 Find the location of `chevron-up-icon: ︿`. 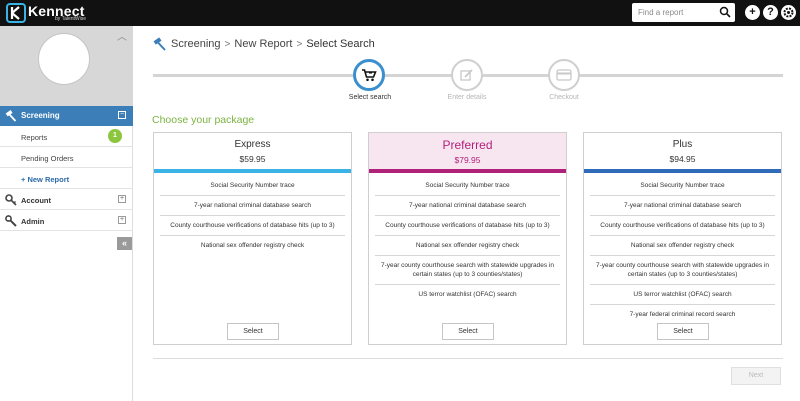

chevron-up-icon: ︿ is located at coordinates (122, 35).